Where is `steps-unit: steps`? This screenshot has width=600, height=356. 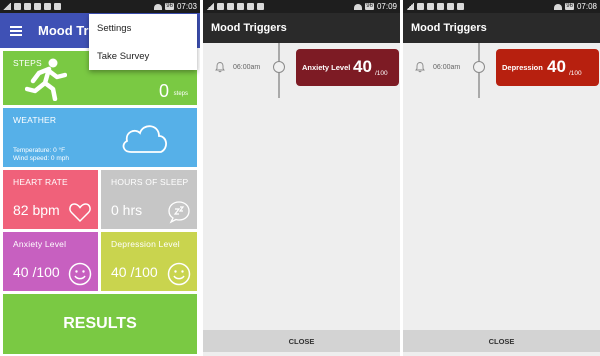
steps-unit: steps is located at coordinates (180, 94).